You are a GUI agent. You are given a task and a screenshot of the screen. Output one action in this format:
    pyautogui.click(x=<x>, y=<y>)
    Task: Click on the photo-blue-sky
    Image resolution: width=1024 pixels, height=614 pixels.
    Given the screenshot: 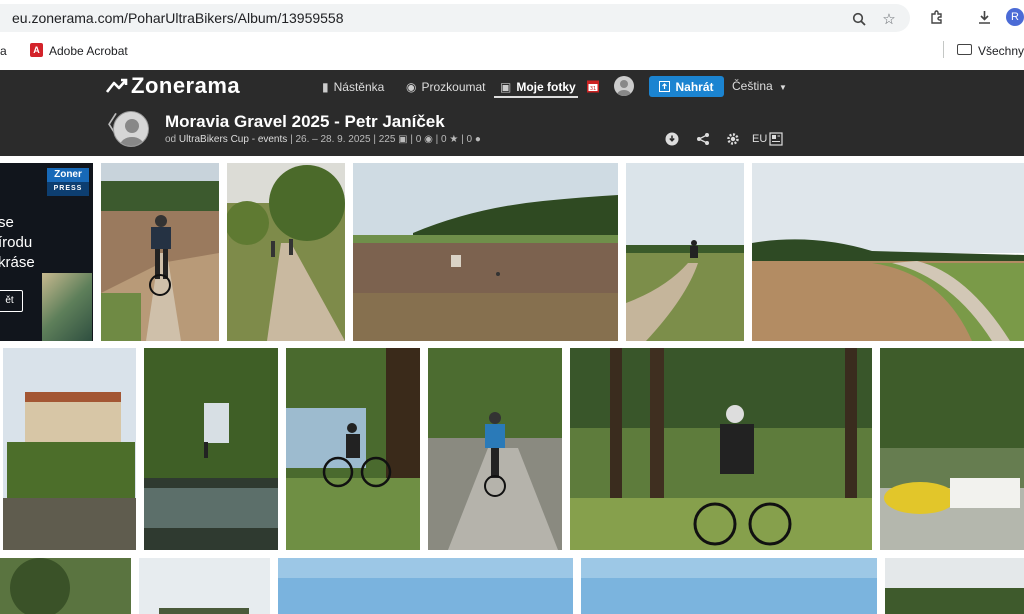 What is the action you would take?
    pyautogui.click(x=425, y=586)
    